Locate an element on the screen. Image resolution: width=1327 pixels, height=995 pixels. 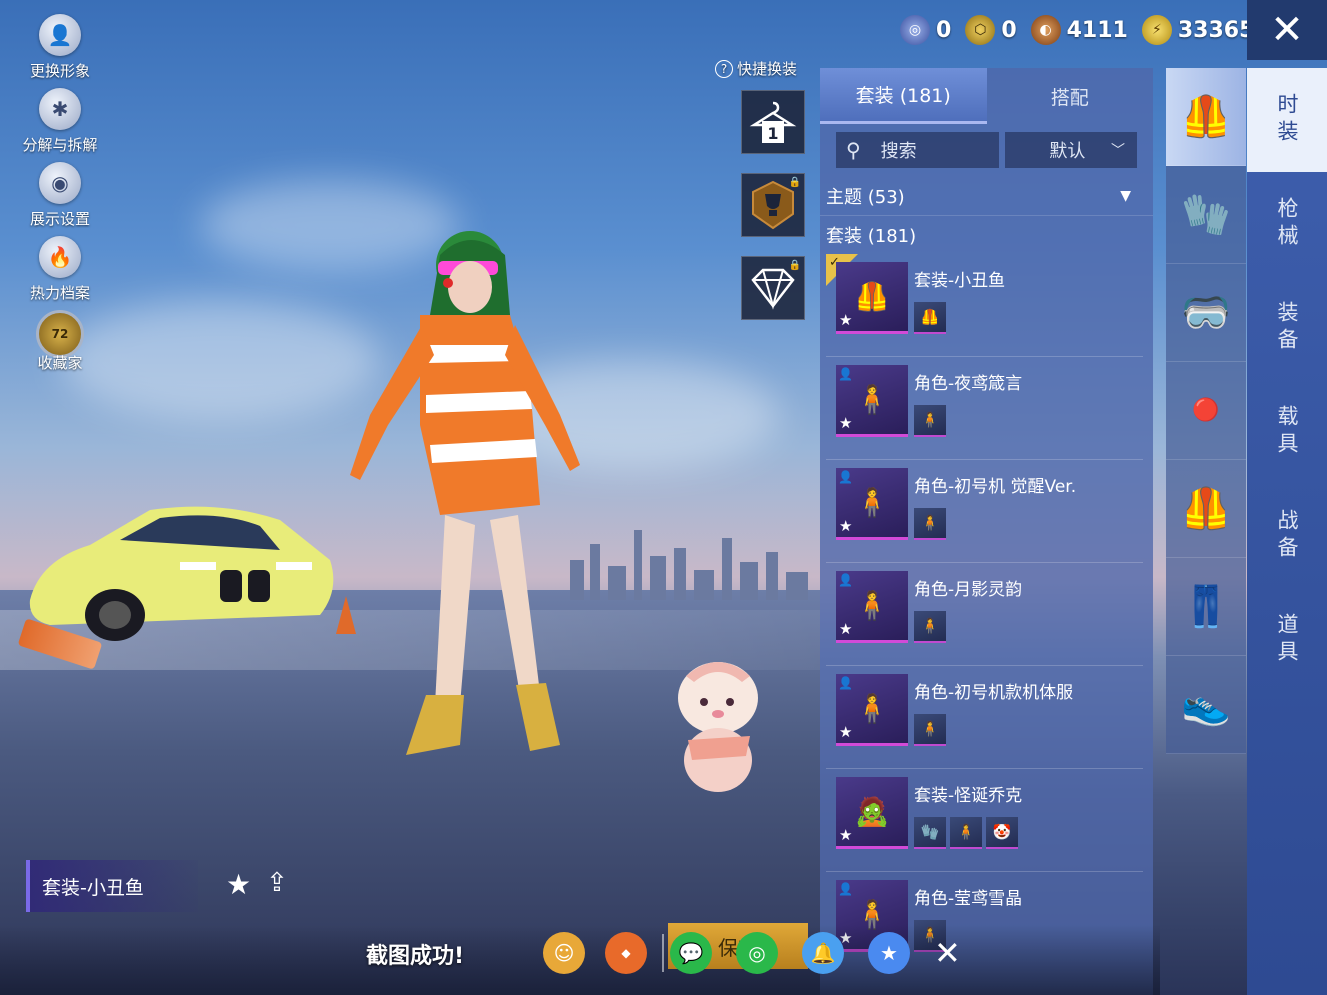
change-appearance-button: 👤 更换形象 is located at coordinates (60, 51).